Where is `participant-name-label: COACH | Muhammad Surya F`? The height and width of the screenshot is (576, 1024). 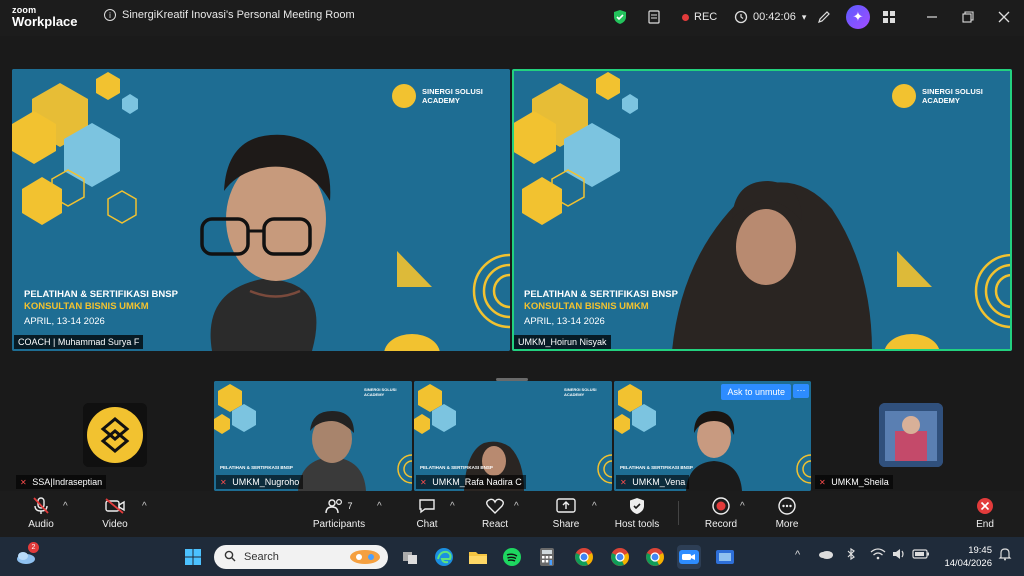
participant-name-label: COACH | Muhammad Surya F is located at coordinates (79, 342).